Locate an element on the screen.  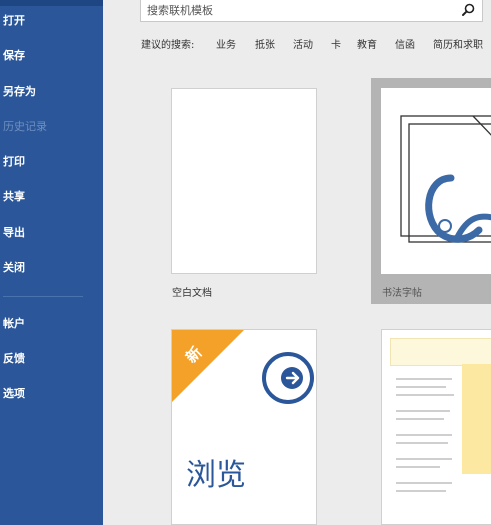
arrow-right-icon is located at coordinates (288, 378).